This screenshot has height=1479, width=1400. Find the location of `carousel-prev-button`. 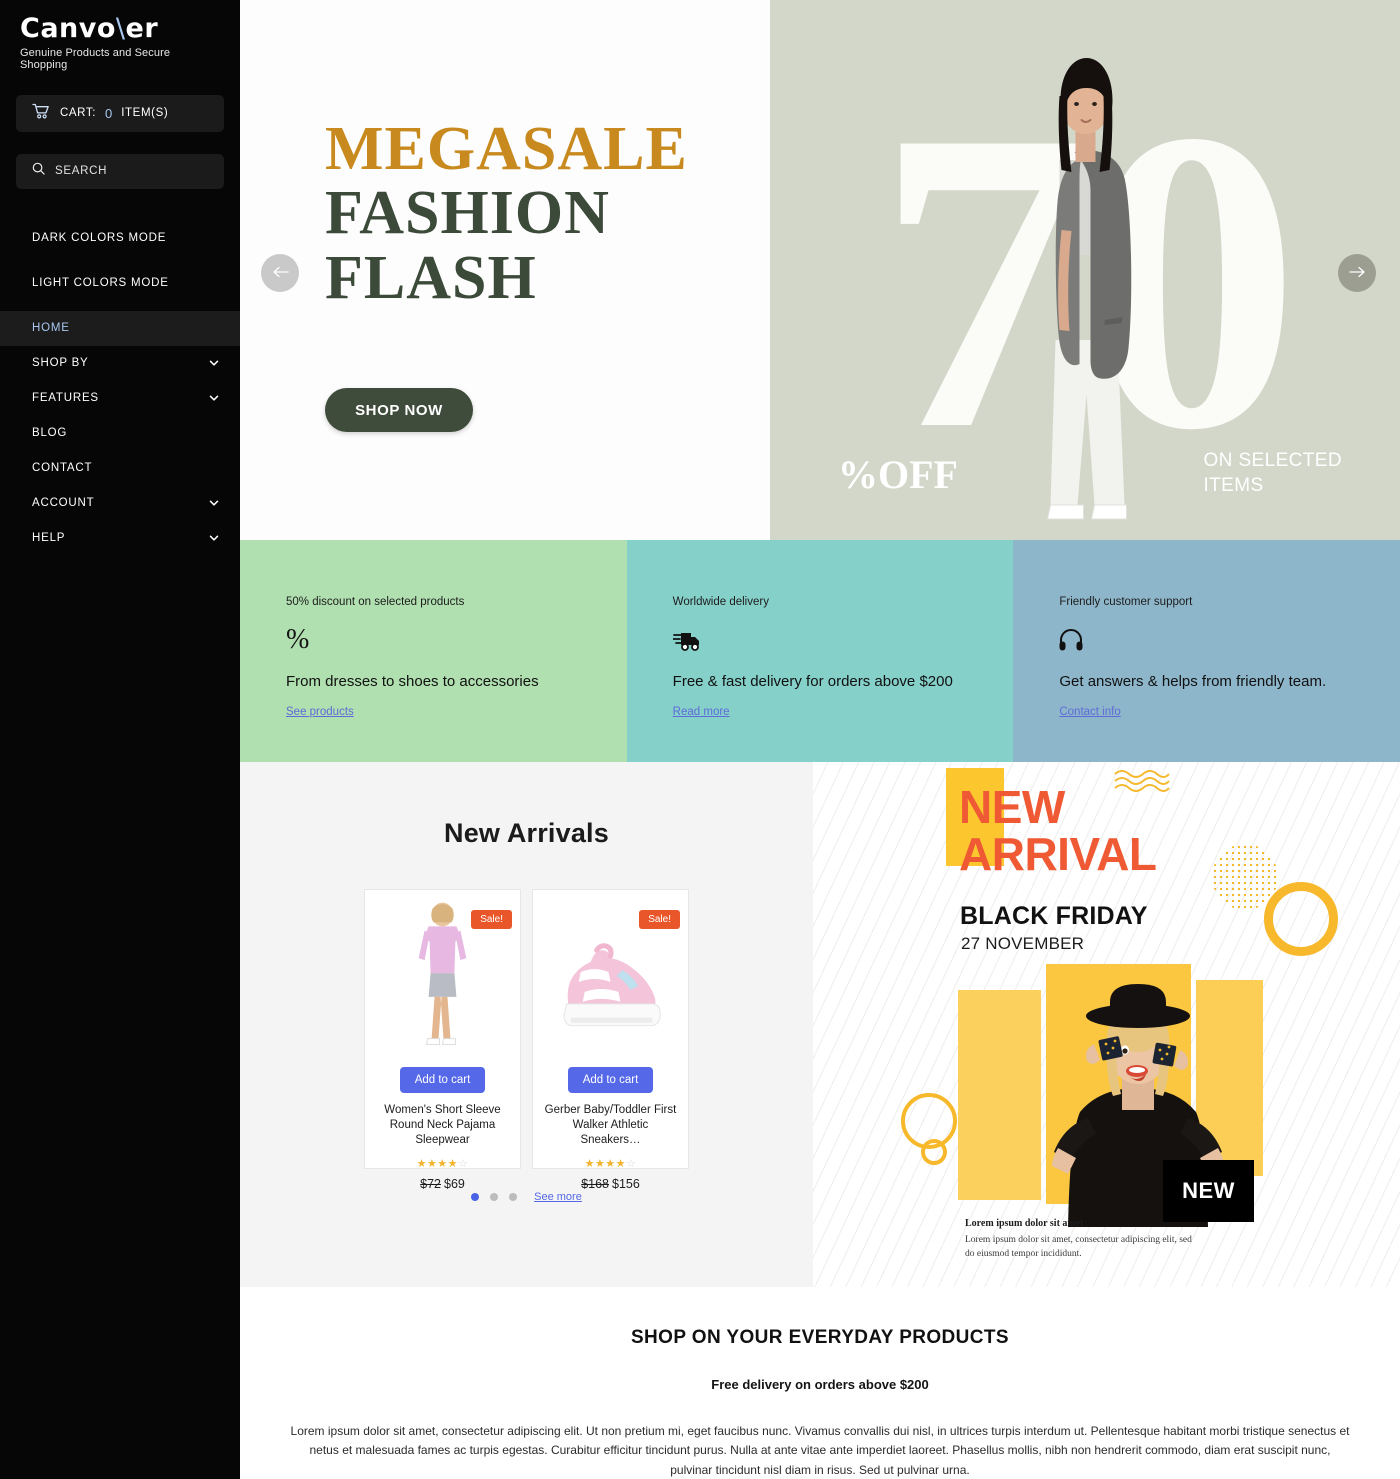

carousel-prev-button is located at coordinates (280, 273).